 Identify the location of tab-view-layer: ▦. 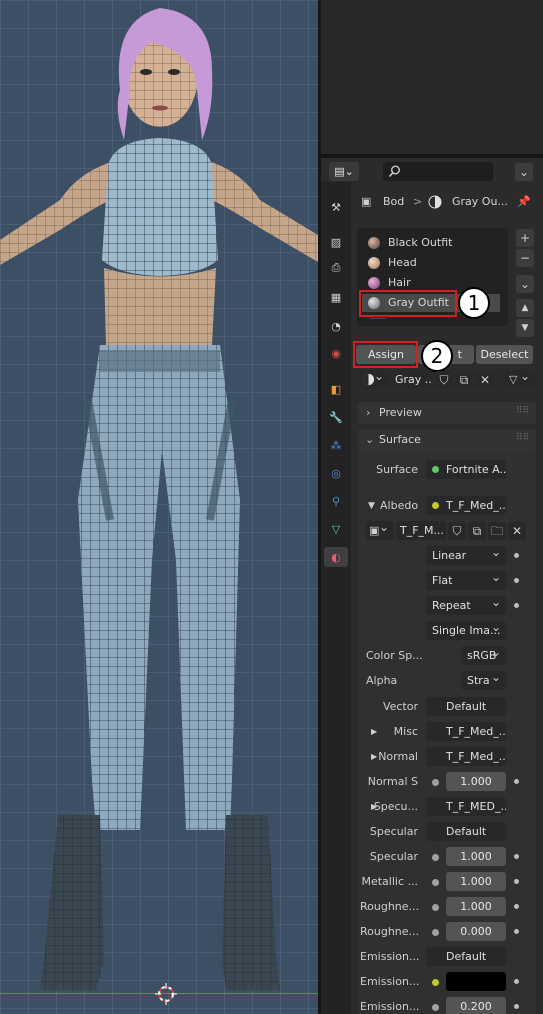
(336, 297).